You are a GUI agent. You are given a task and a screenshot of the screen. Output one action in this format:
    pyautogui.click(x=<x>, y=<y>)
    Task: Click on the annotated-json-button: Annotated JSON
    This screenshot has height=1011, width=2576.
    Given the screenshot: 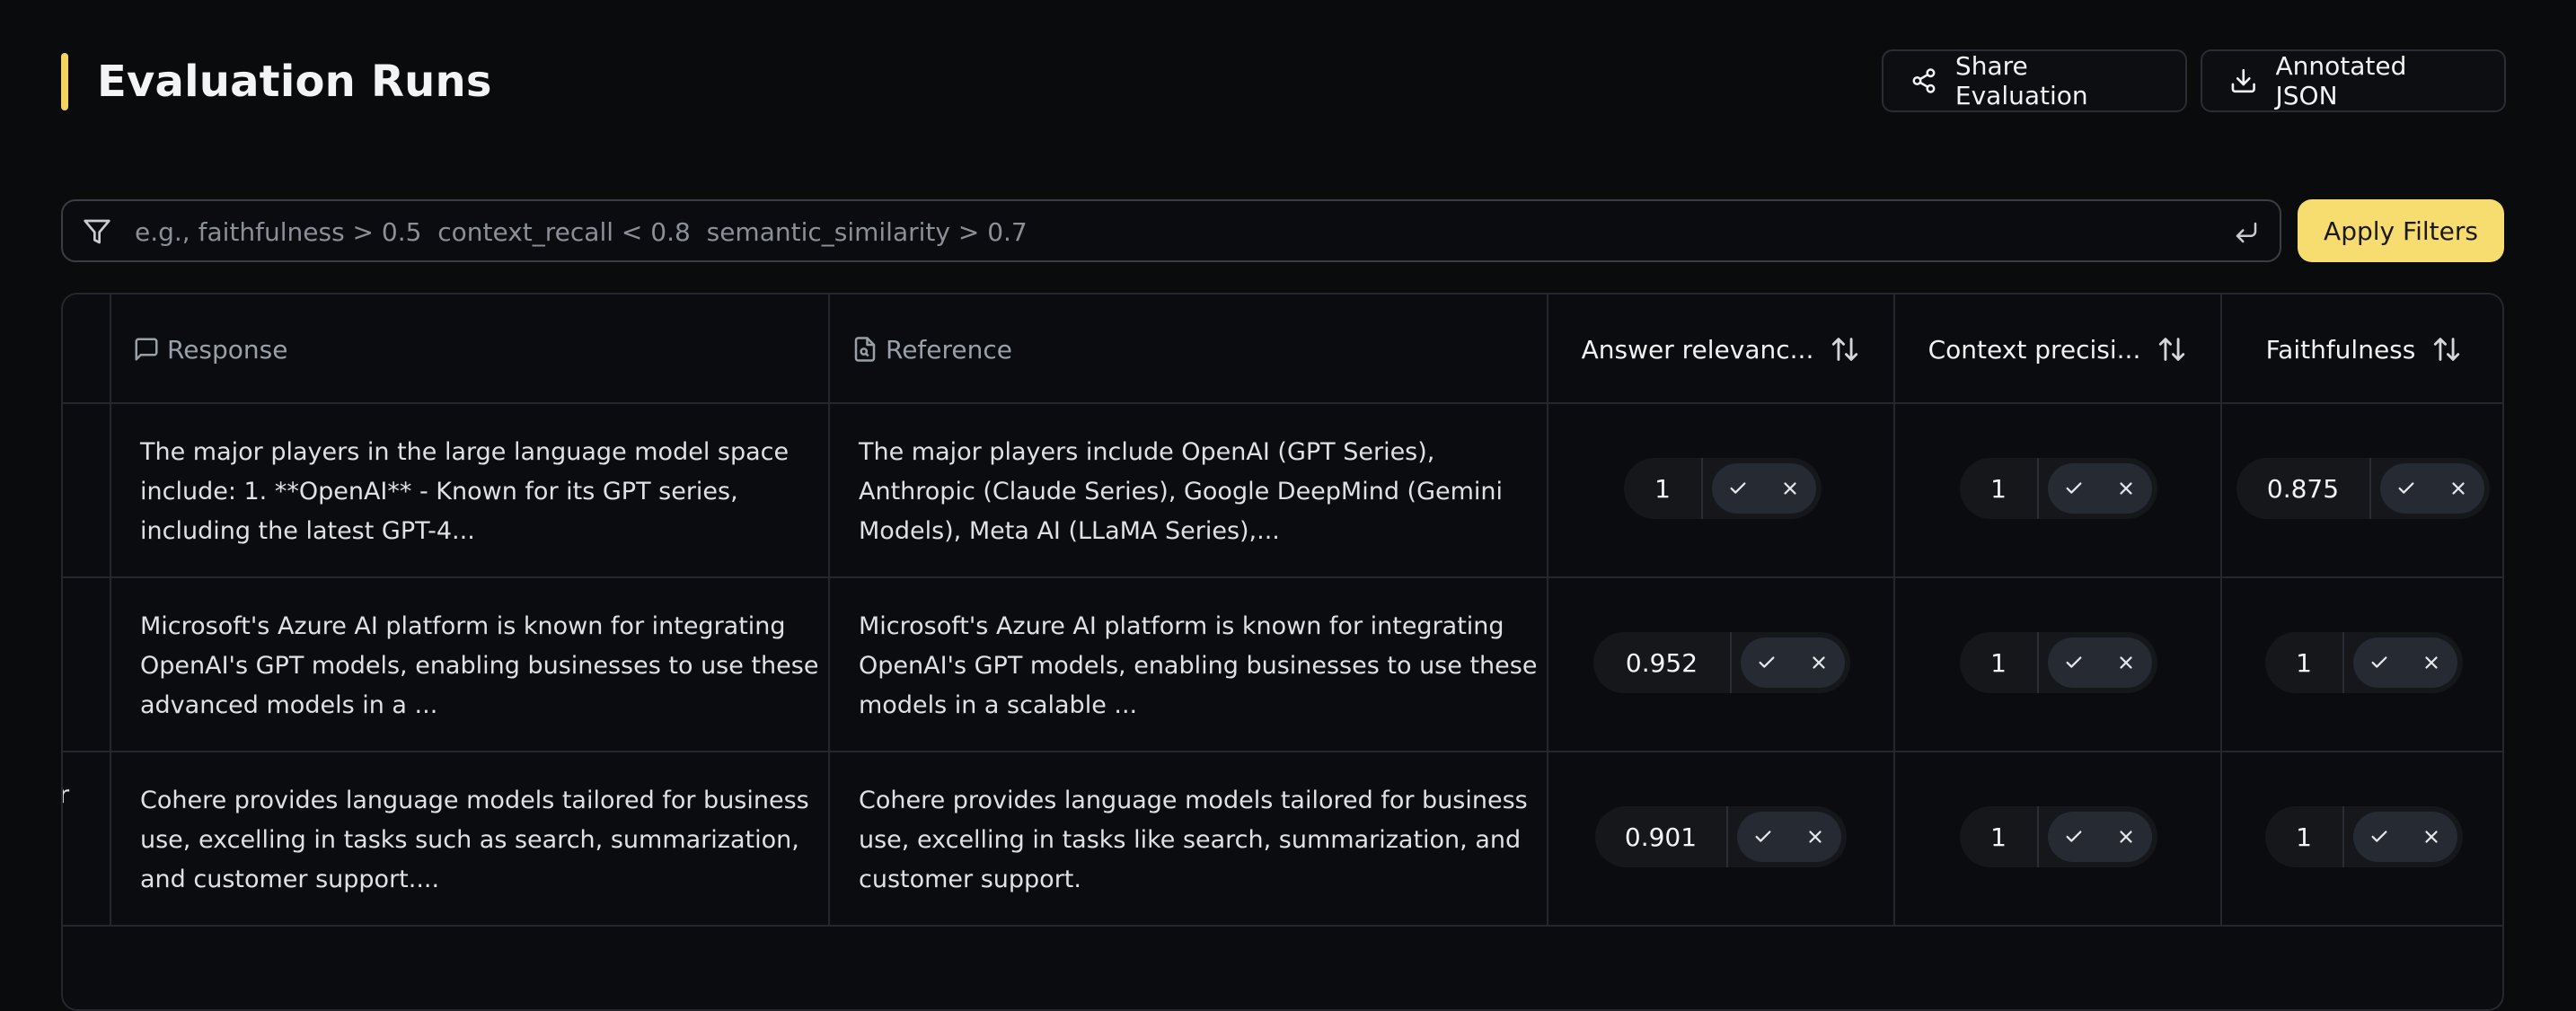 What is the action you would take?
    pyautogui.click(x=2353, y=80)
    